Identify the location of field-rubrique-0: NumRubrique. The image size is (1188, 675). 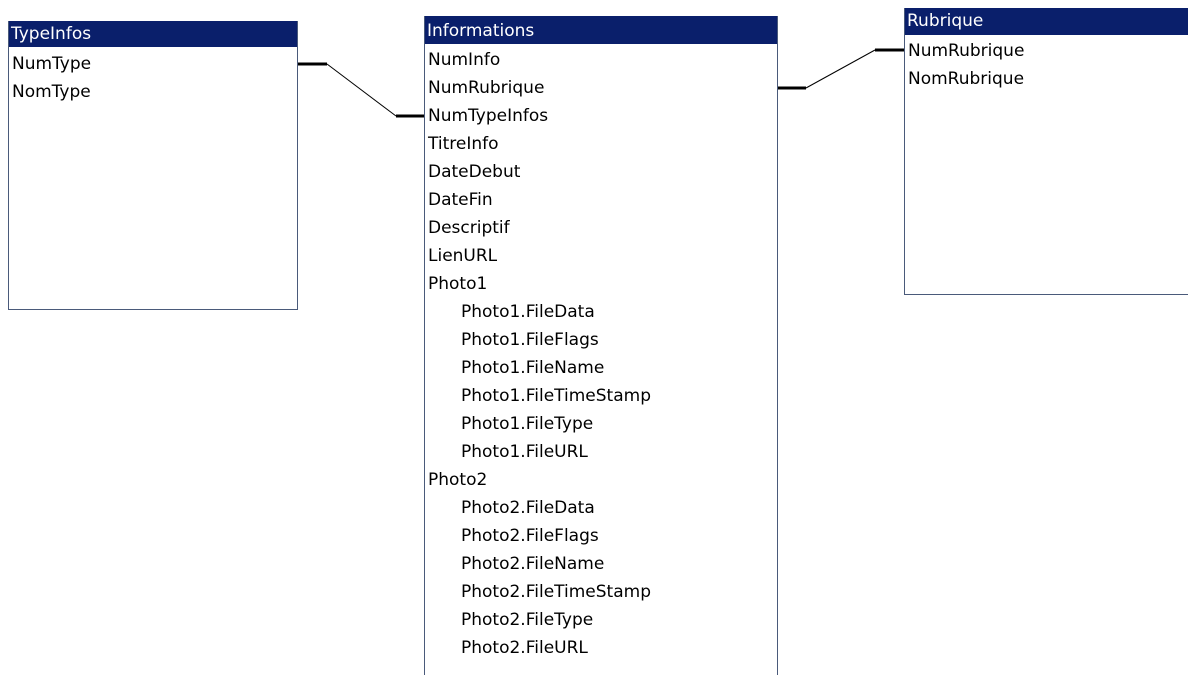
(1046, 51).